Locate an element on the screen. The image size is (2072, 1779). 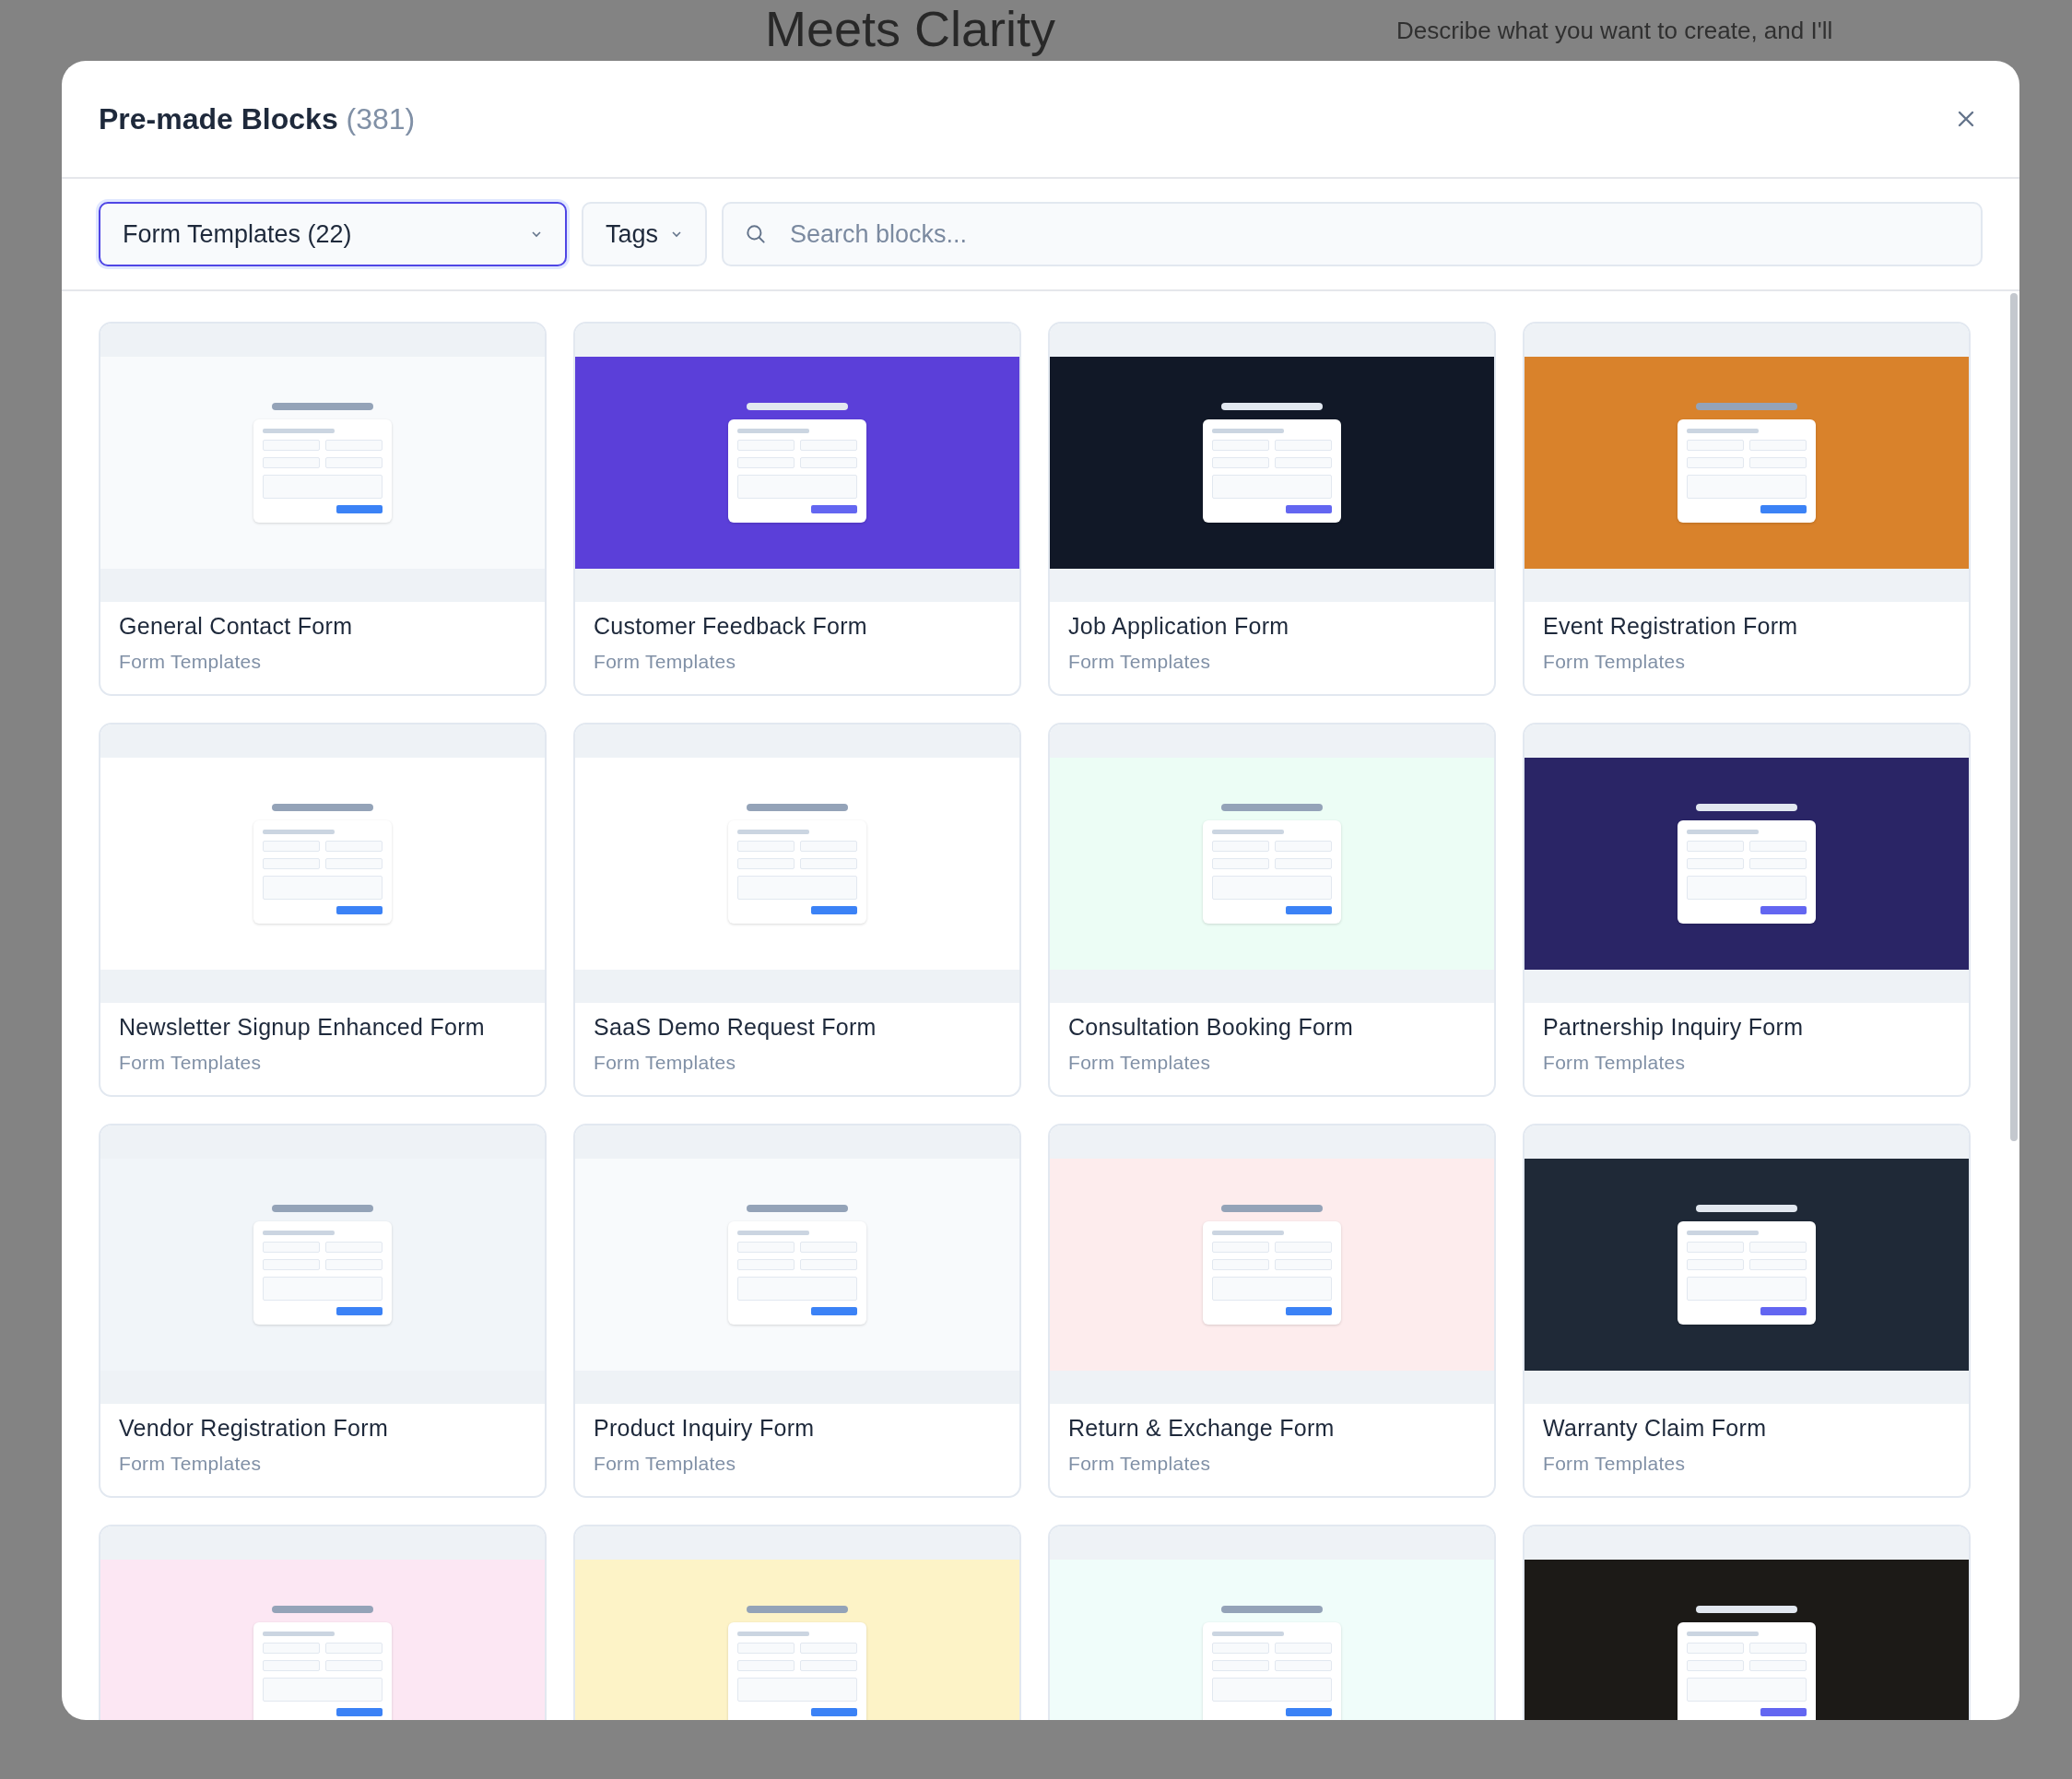
block-title: Consultation Booking Form is located at coordinates (1211, 1028).